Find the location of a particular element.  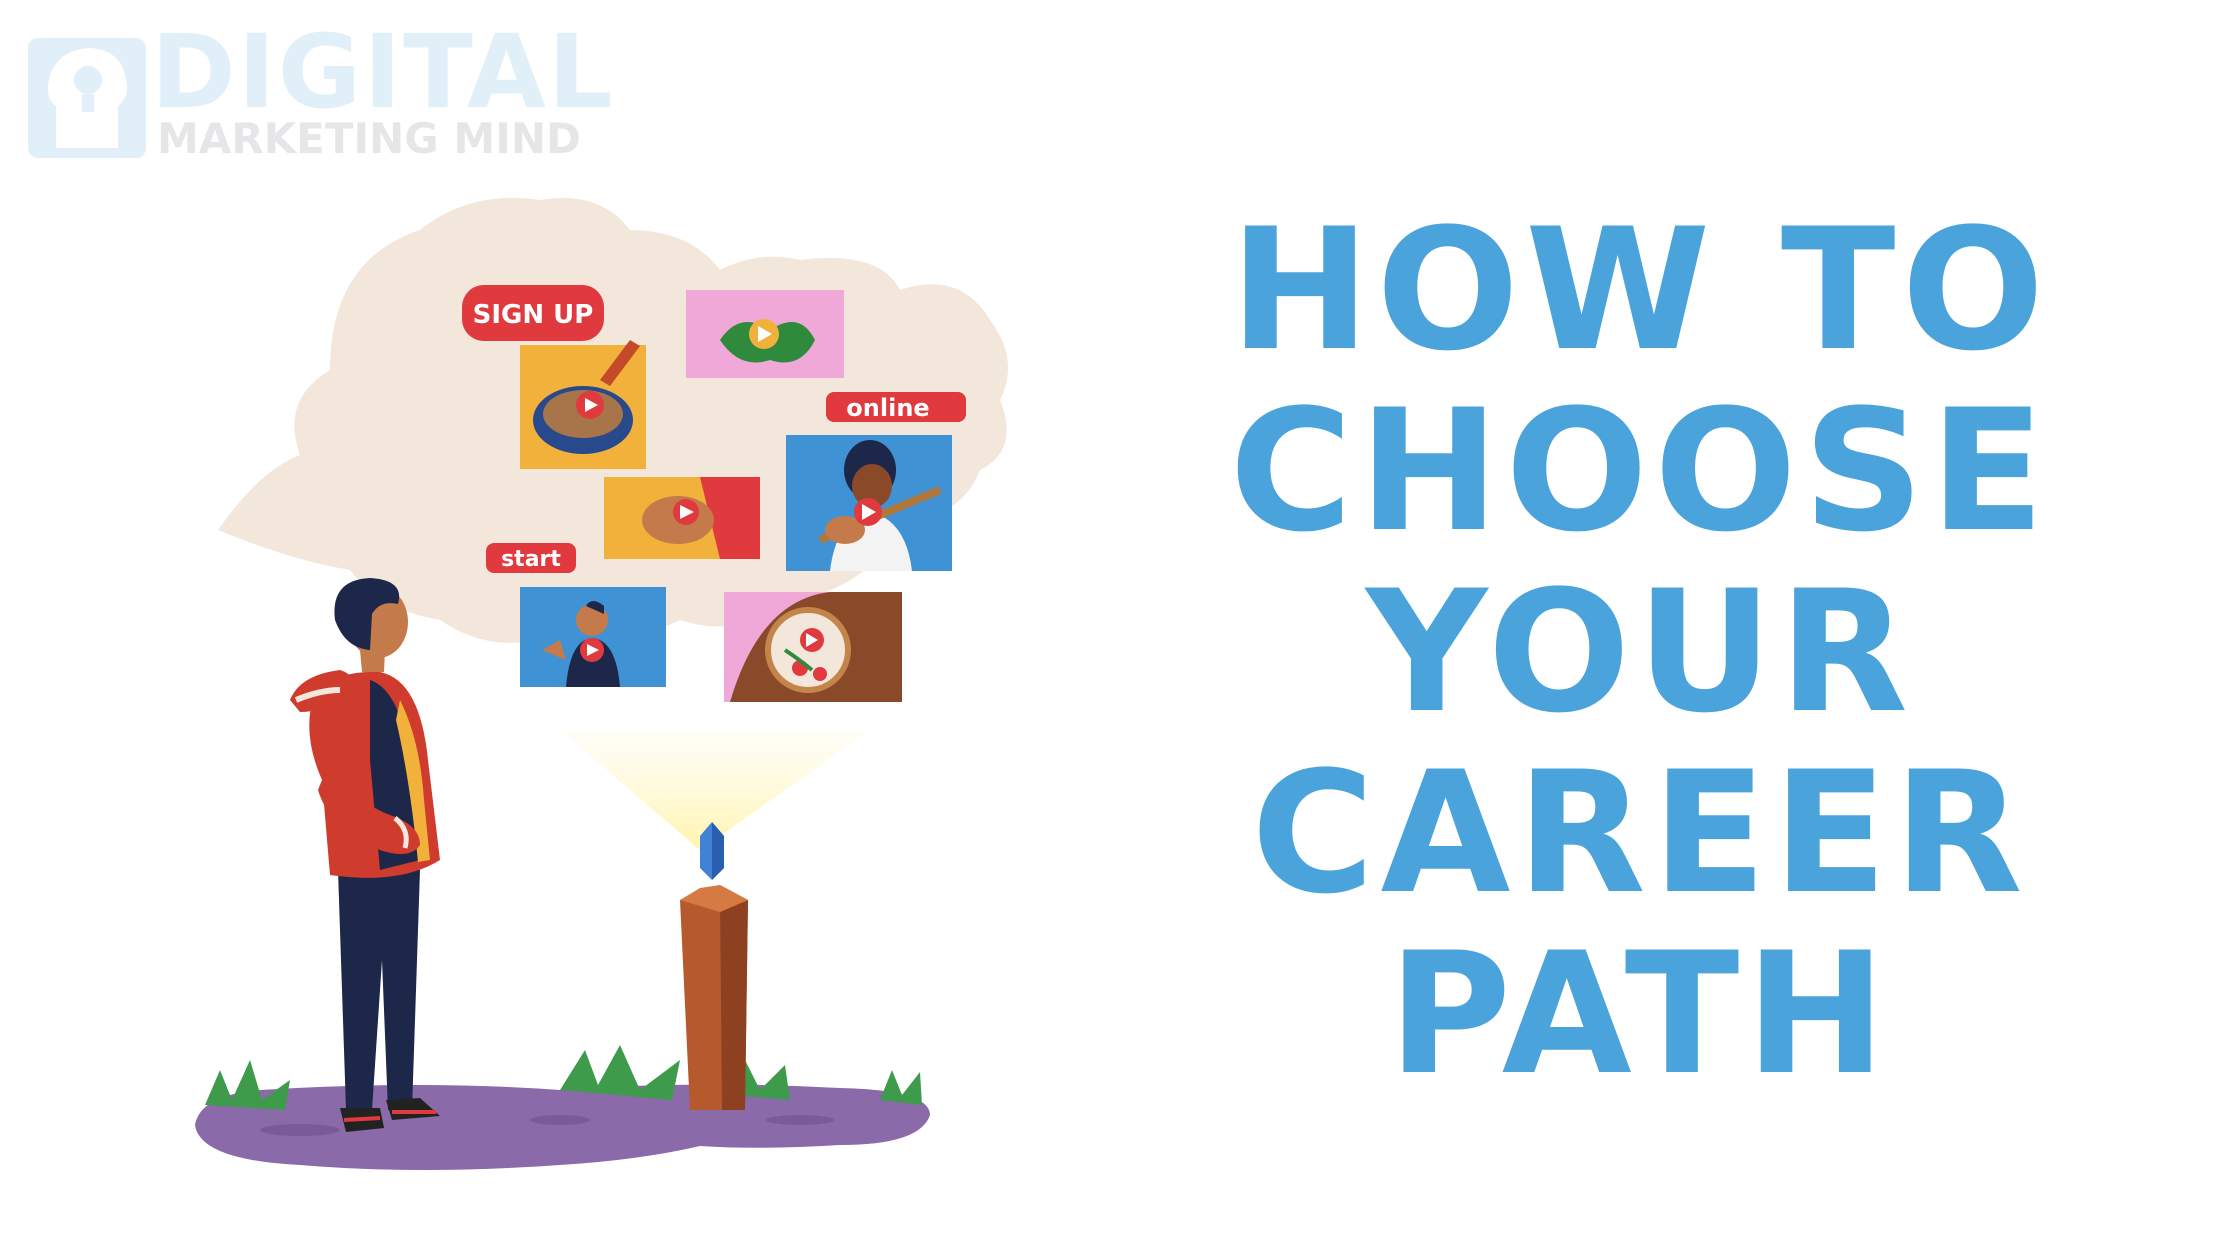

online-label: online is located at coordinates (887, 408).